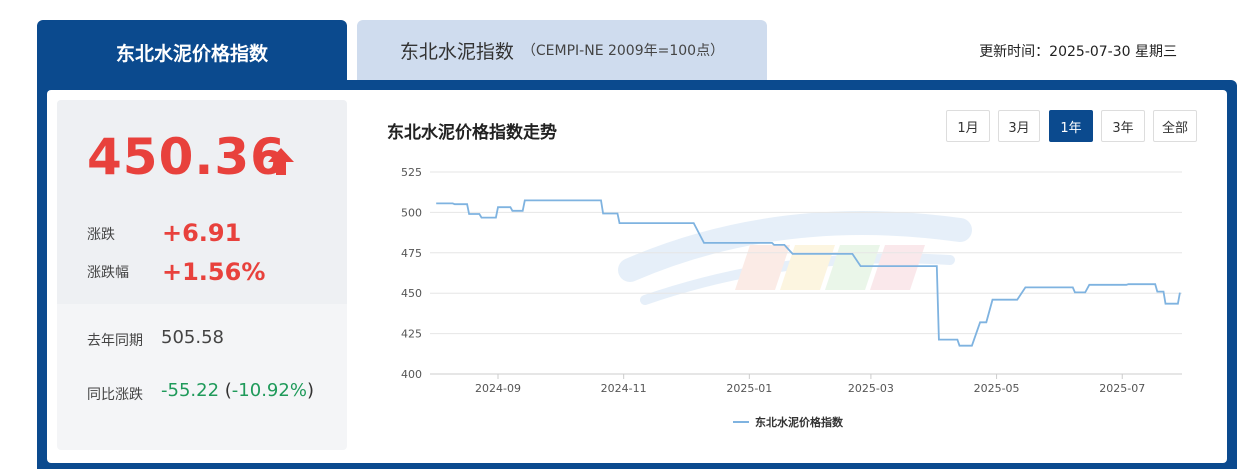 The height and width of the screenshot is (469, 1243). Describe the element at coordinates (101, 235) in the screenshot. I see `change-label: 涨跌` at that location.